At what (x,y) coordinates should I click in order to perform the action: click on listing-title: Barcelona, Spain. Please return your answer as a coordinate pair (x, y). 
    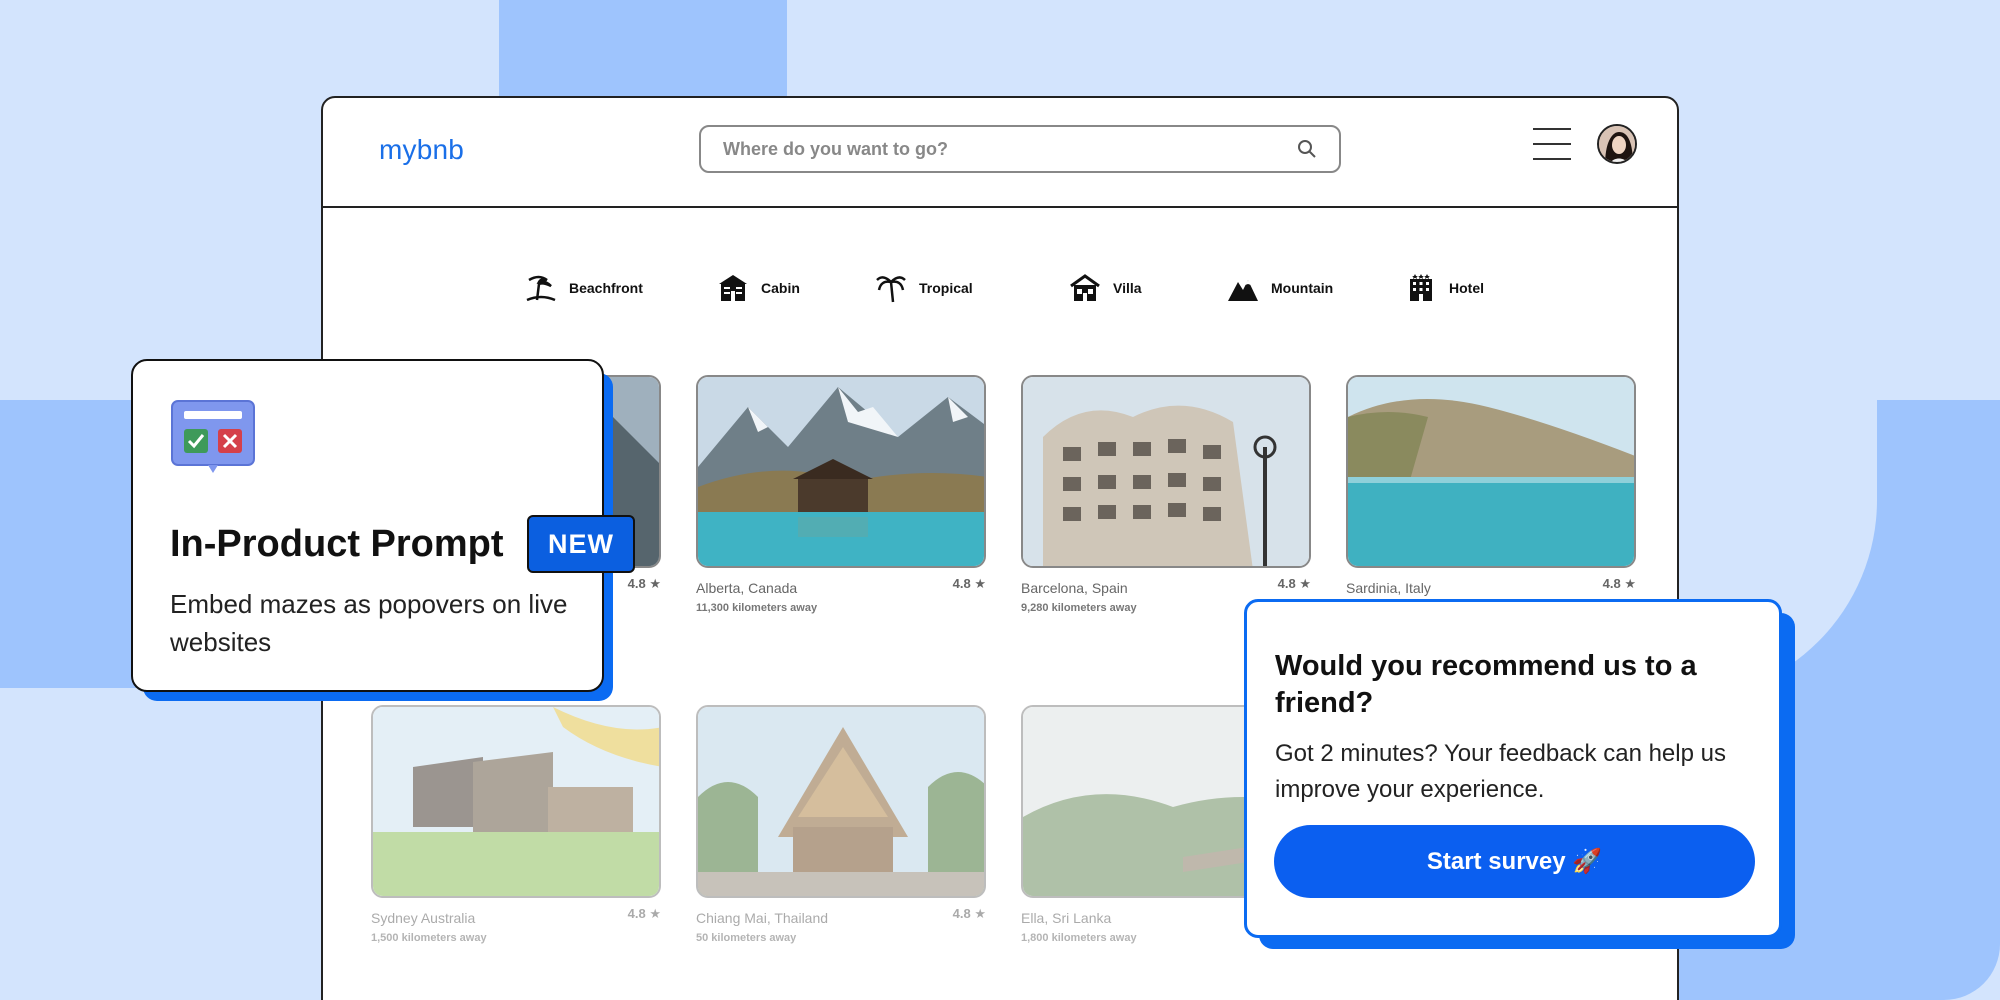
    Looking at the image, I should click on (1074, 588).